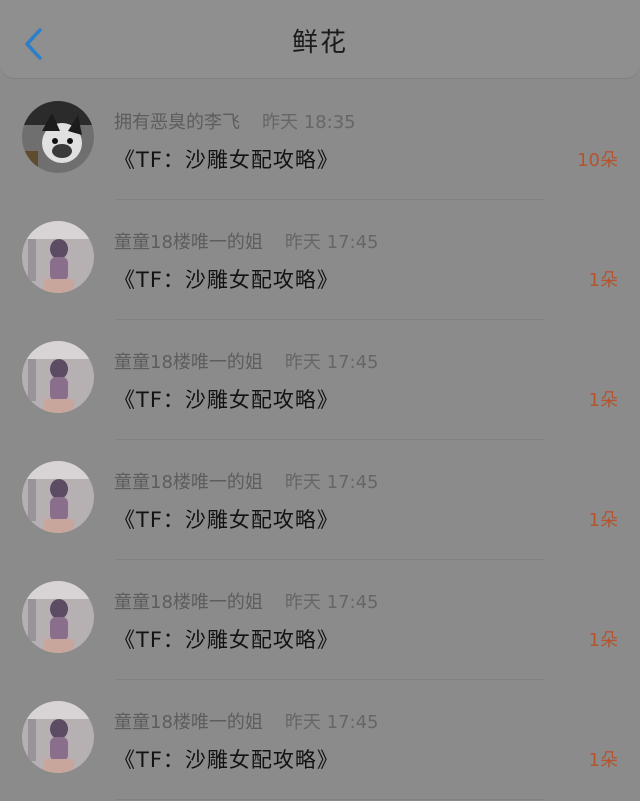  I want to click on flower-count: 10朵, so click(597, 160).